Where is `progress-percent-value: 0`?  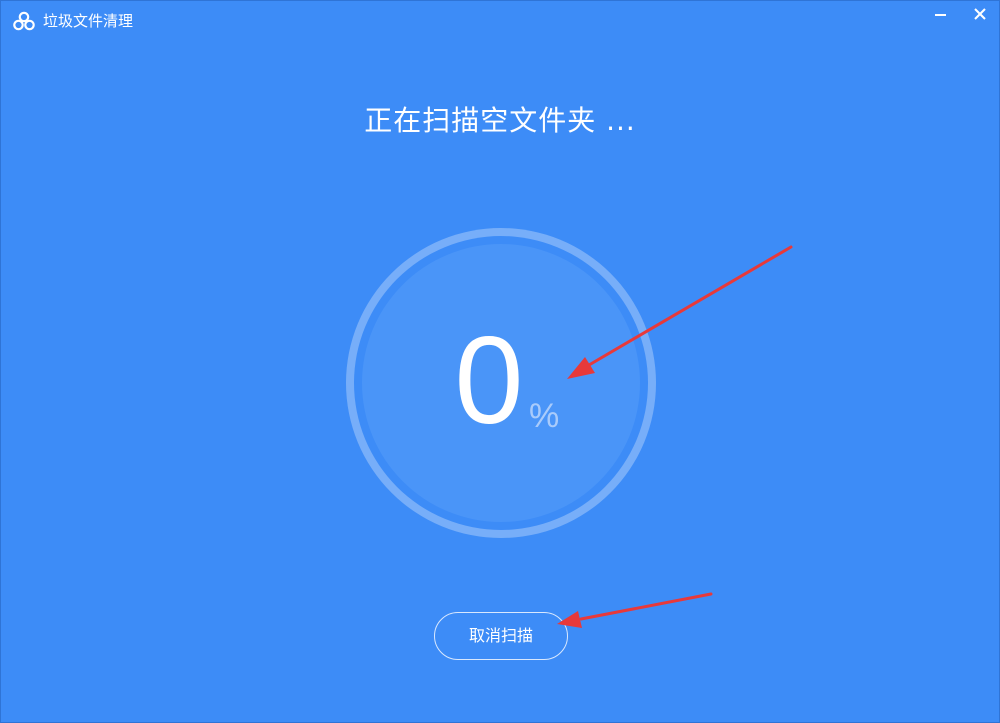 progress-percent-value: 0 is located at coordinates (489, 381).